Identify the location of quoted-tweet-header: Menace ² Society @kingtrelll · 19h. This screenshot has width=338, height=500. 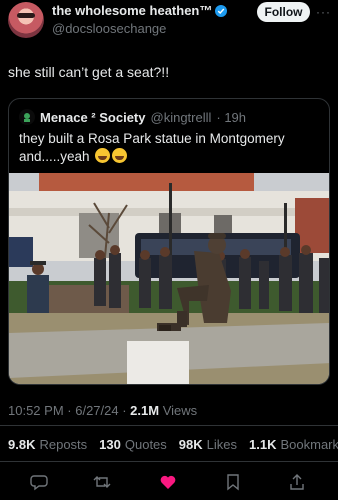
(132, 117).